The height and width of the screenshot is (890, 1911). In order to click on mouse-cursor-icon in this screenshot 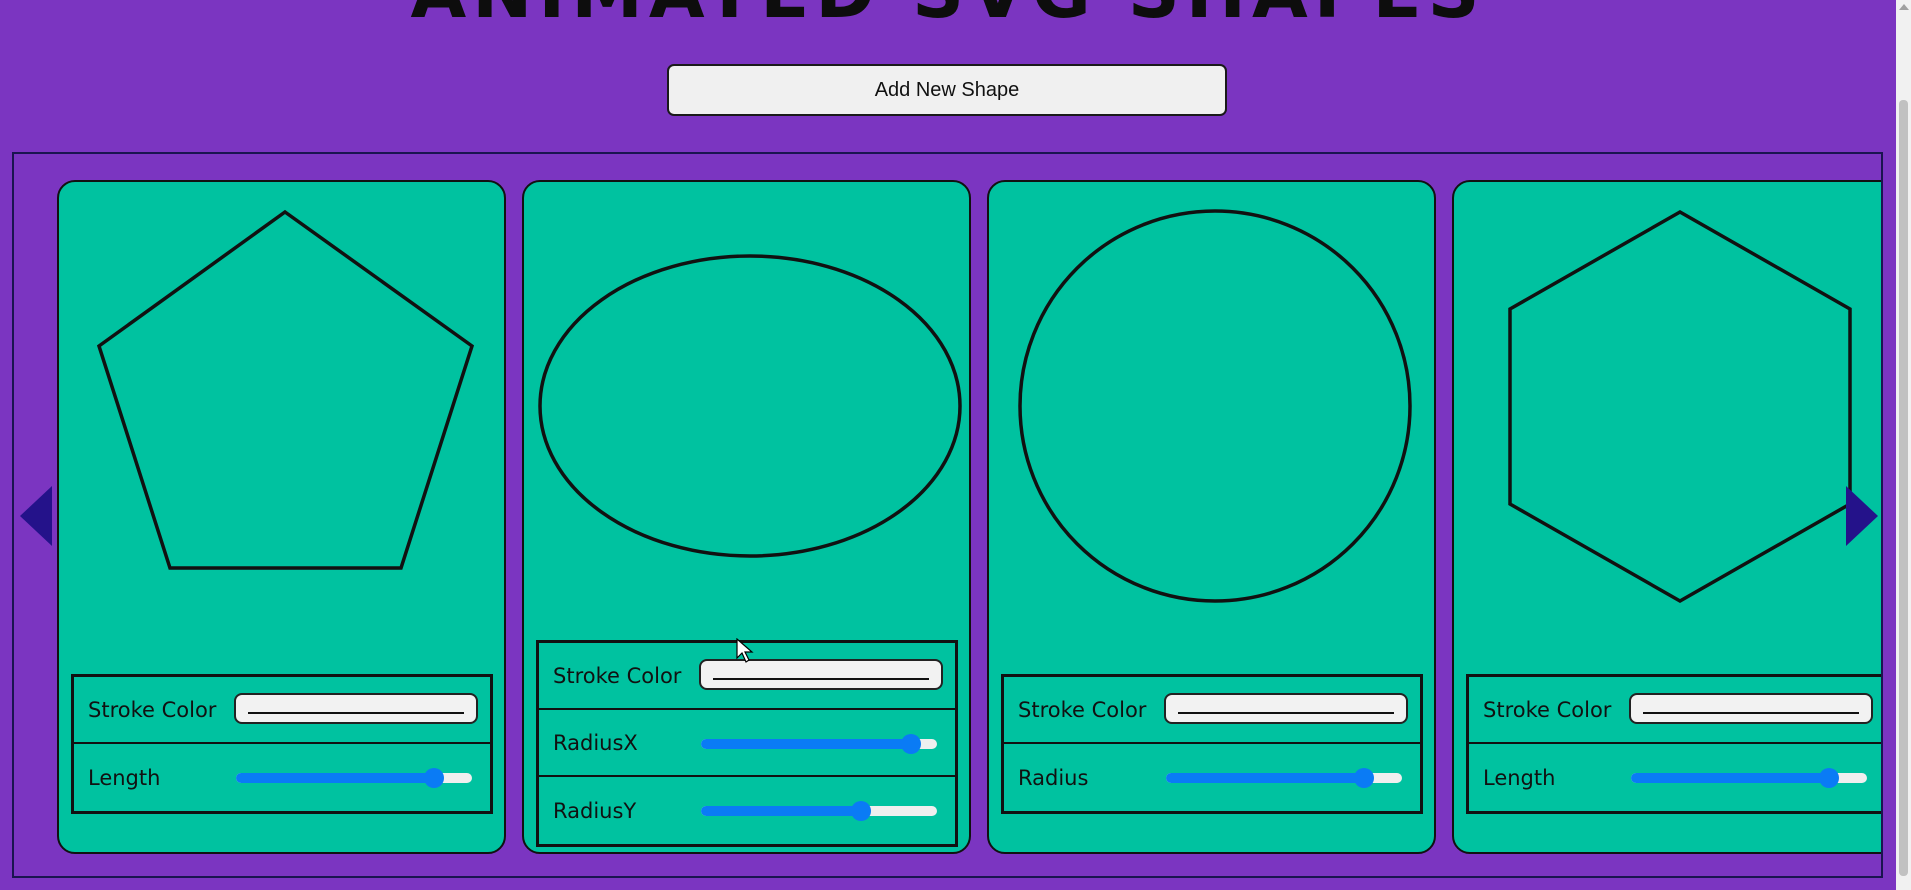, I will do `click(745, 650)`.